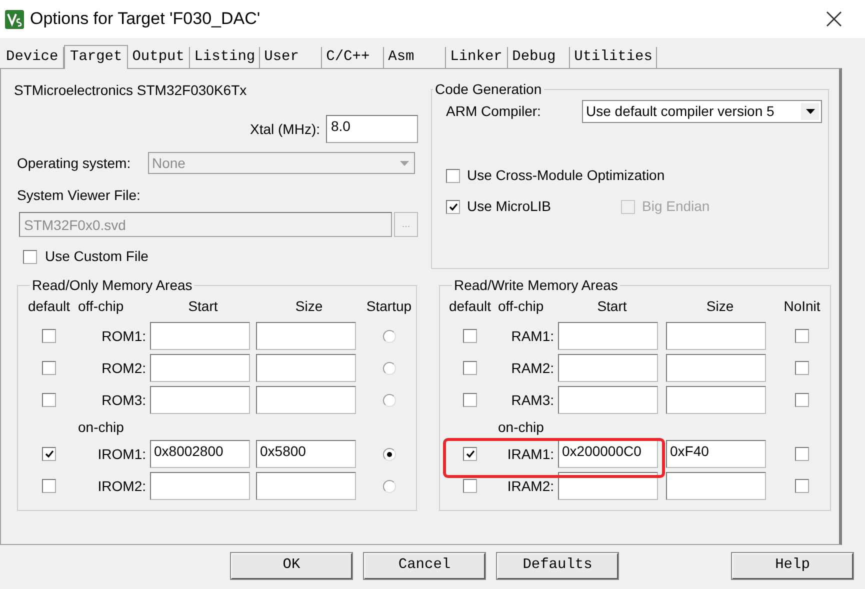 The image size is (865, 589). I want to click on dialog-button: OK, so click(291, 566).